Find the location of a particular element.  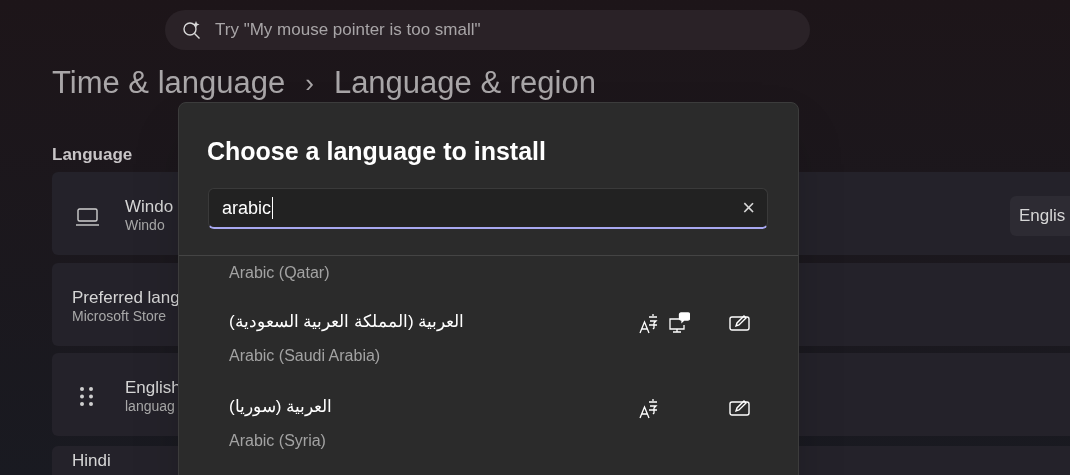

search-icon is located at coordinates (192, 30).